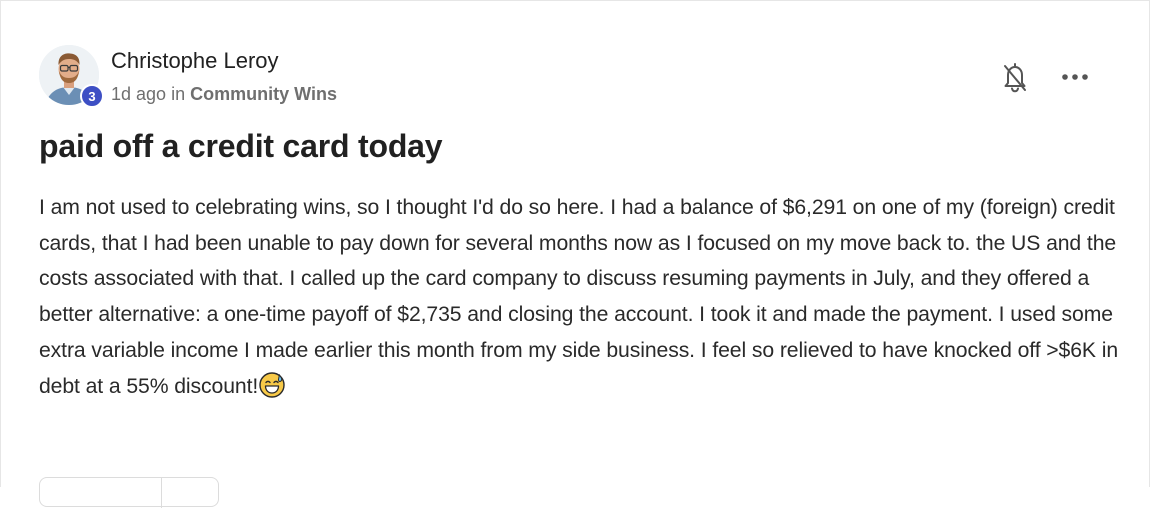 The height and width of the screenshot is (508, 1152). I want to click on reaction-bar, so click(129, 492).